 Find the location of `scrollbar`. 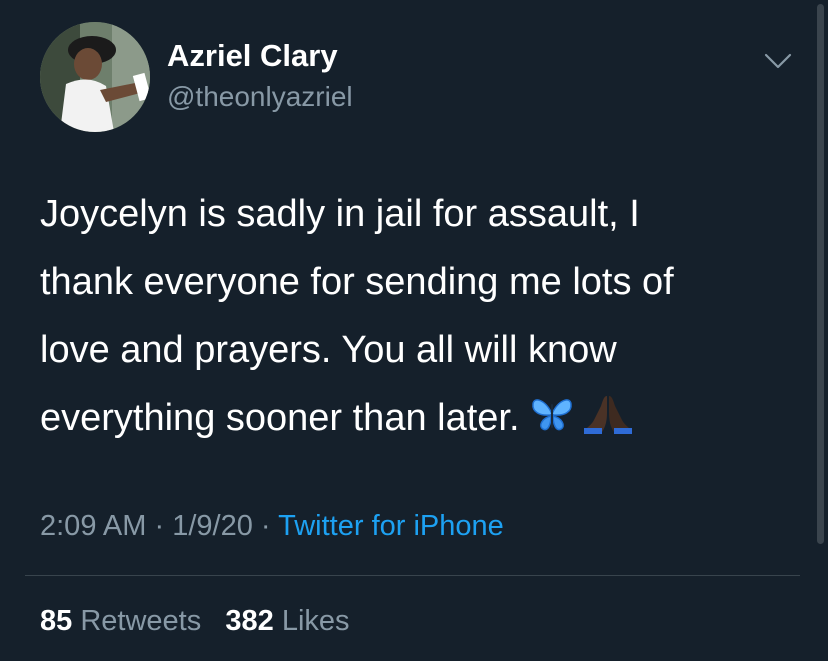

scrollbar is located at coordinates (820, 274).